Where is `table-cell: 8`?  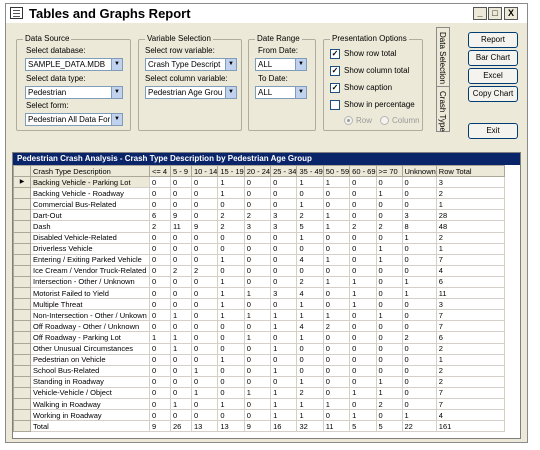 table-cell: 8 is located at coordinates (419, 226).